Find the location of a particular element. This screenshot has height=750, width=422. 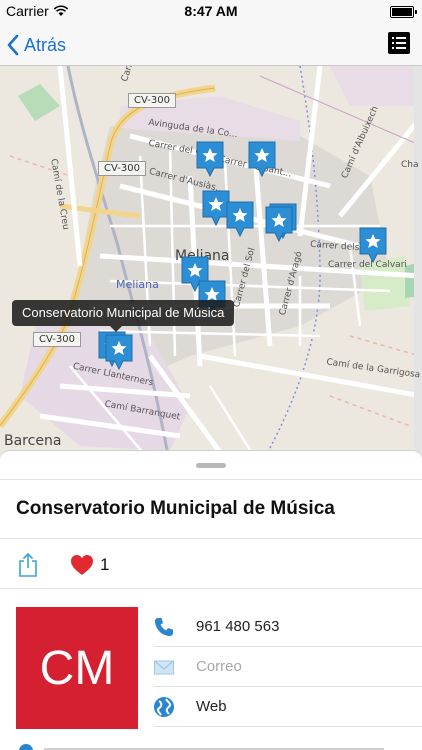

chevron-left-icon is located at coordinates (13, 45).